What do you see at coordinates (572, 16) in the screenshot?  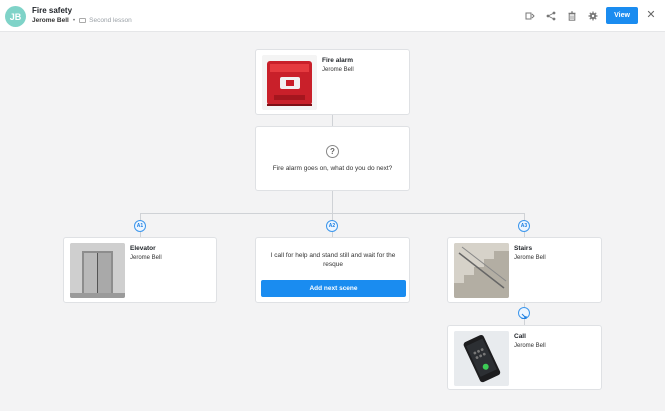 I see `trash-icon` at bounding box center [572, 16].